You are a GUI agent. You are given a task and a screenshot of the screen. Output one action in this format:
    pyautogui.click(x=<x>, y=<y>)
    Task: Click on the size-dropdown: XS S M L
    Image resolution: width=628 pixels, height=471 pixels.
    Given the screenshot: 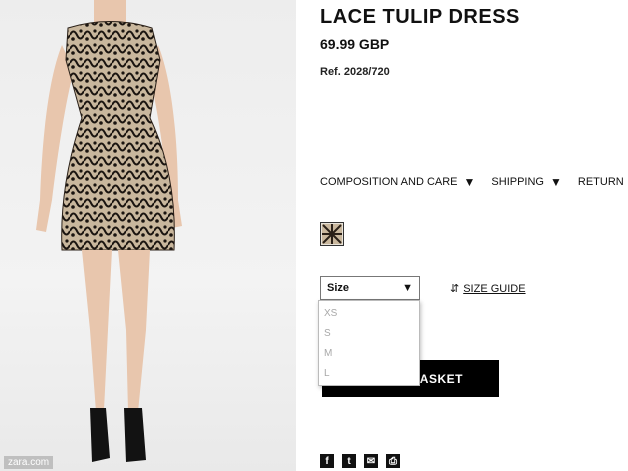 What is the action you would take?
    pyautogui.click(x=369, y=343)
    